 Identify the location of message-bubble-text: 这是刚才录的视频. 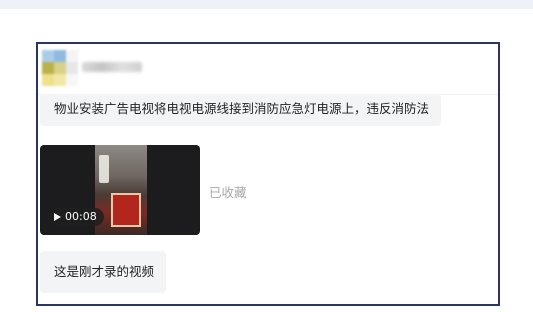
(103, 272).